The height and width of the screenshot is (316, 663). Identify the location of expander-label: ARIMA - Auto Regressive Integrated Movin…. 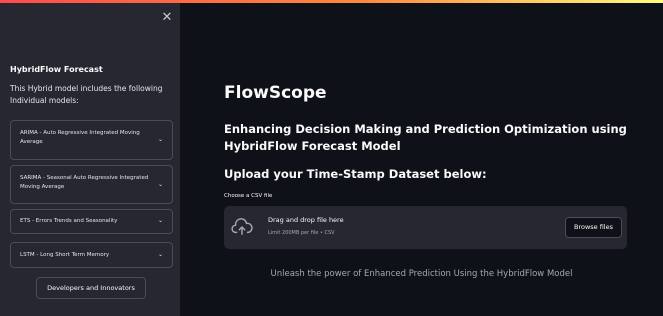
(80, 137).